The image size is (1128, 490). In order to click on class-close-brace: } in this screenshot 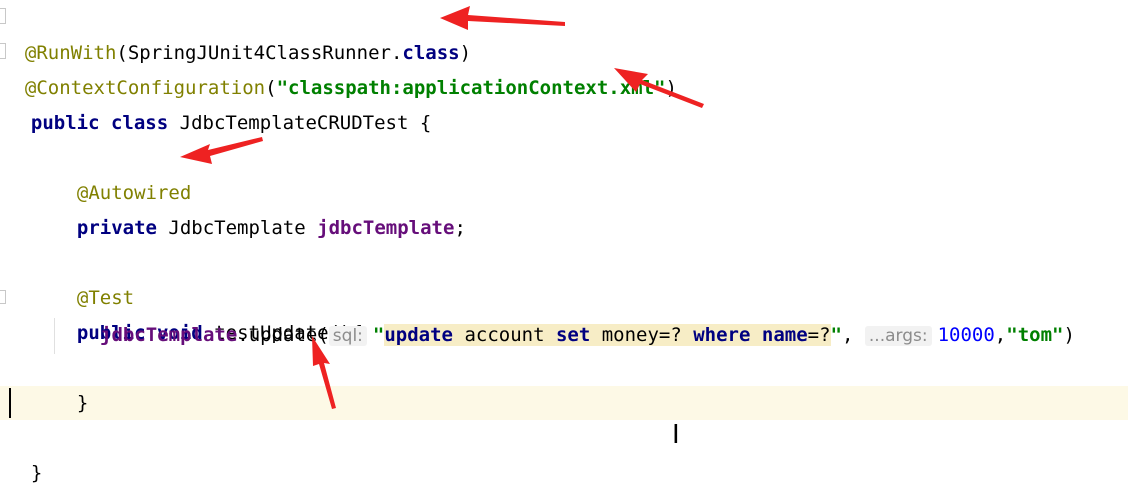, I will do `click(36, 473)`.